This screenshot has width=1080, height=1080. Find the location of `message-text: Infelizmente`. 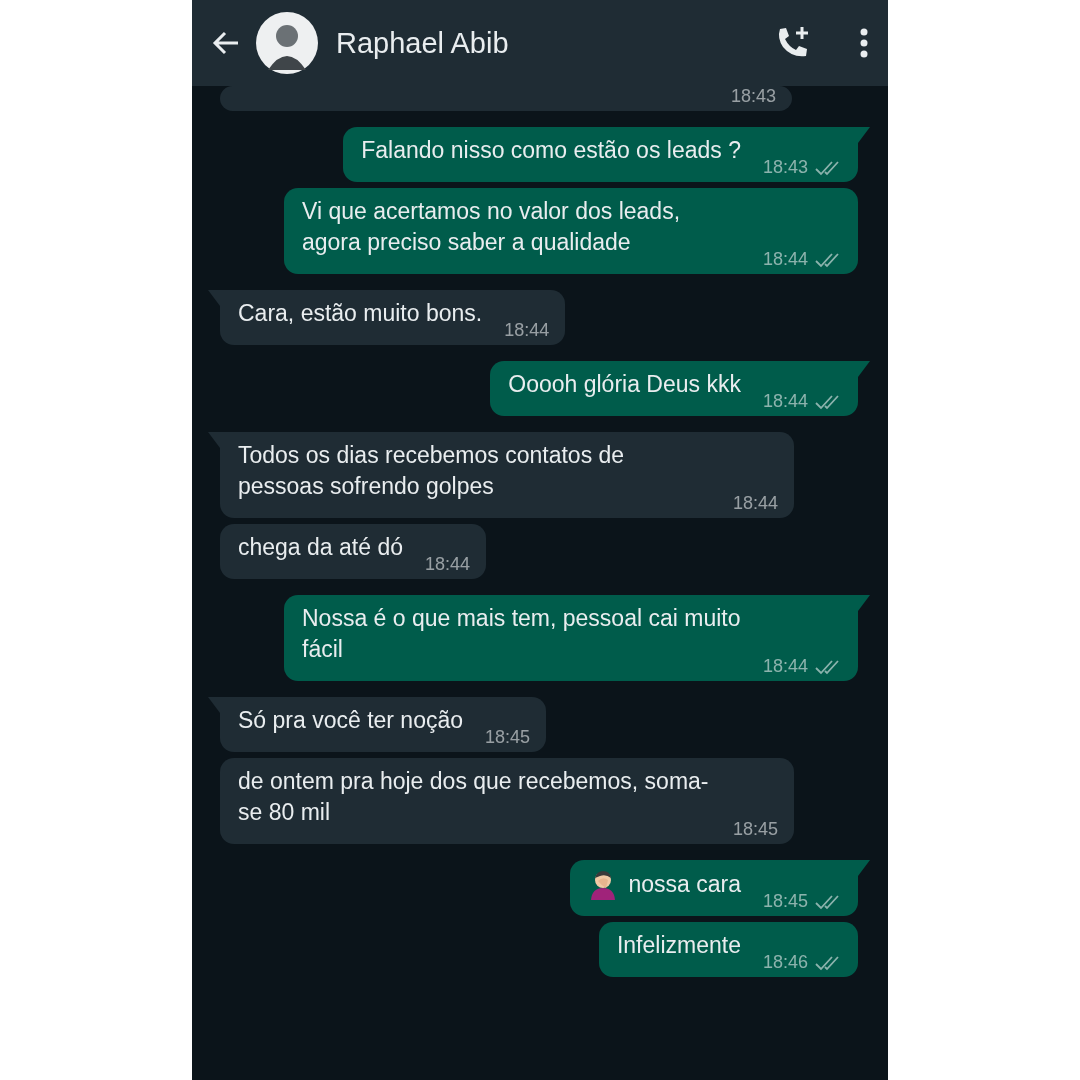

message-text: Infelizmente is located at coordinates (678, 945).